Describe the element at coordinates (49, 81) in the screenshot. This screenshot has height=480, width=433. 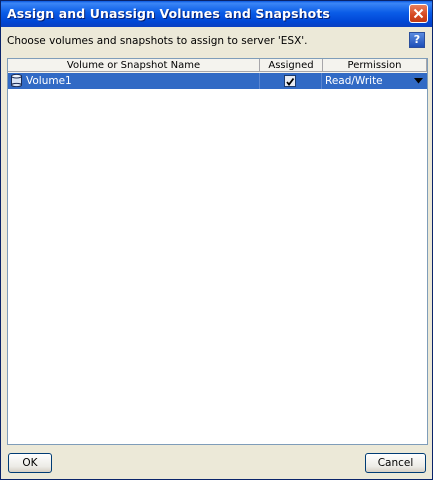
I see `volume-name: Volume1` at that location.